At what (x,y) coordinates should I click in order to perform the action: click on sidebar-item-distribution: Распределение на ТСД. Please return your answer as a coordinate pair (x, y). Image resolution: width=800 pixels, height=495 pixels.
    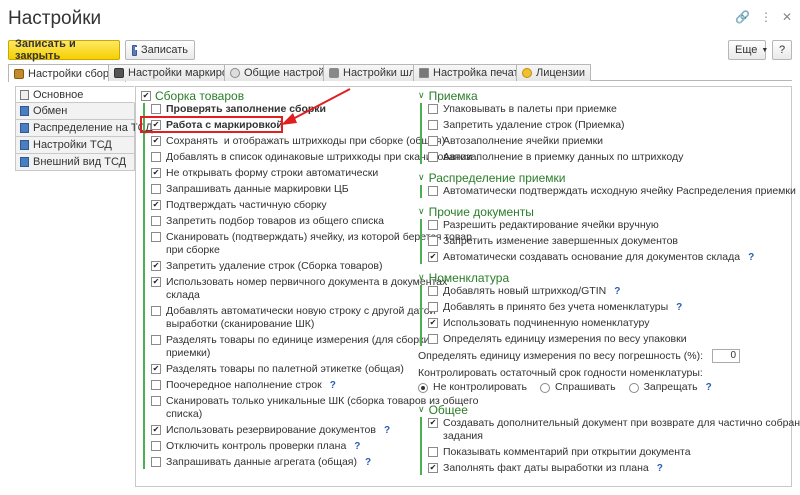
    Looking at the image, I should click on (84, 128).